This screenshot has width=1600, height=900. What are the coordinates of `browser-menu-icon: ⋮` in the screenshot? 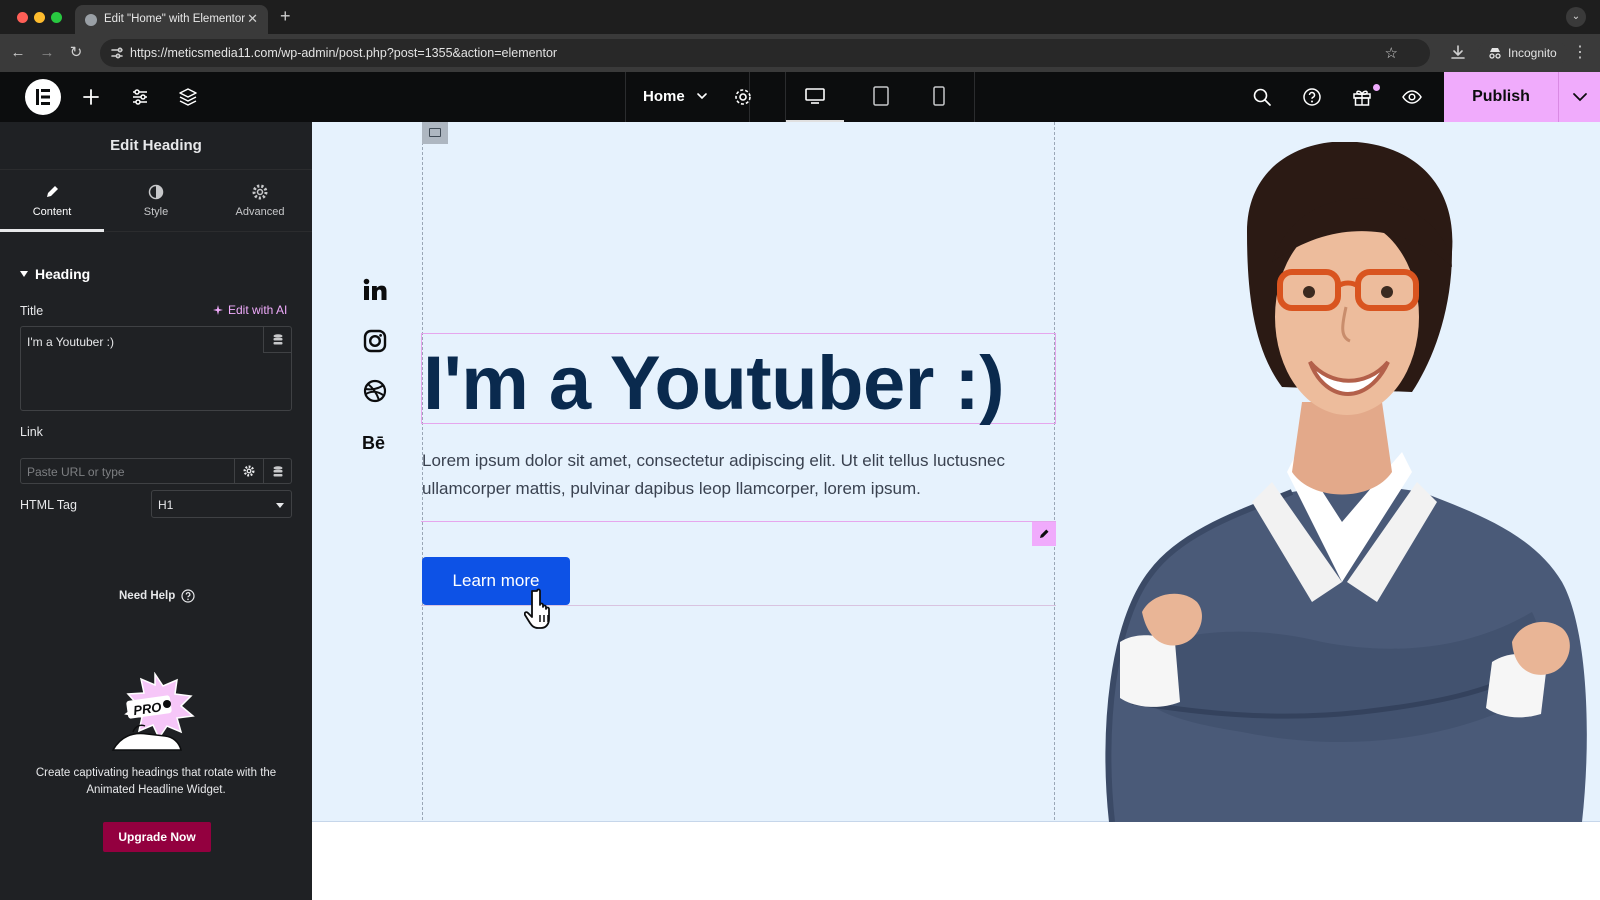 It's located at (1580, 52).